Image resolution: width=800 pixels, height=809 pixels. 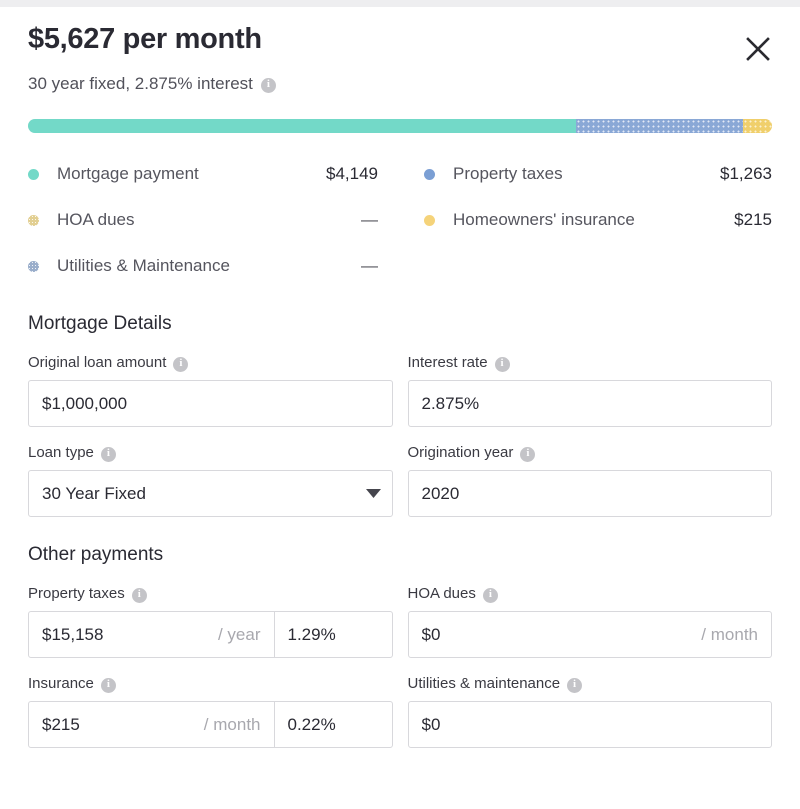 What do you see at coordinates (108, 454) in the screenshot?
I see `loan-type-info-icon: i` at bounding box center [108, 454].